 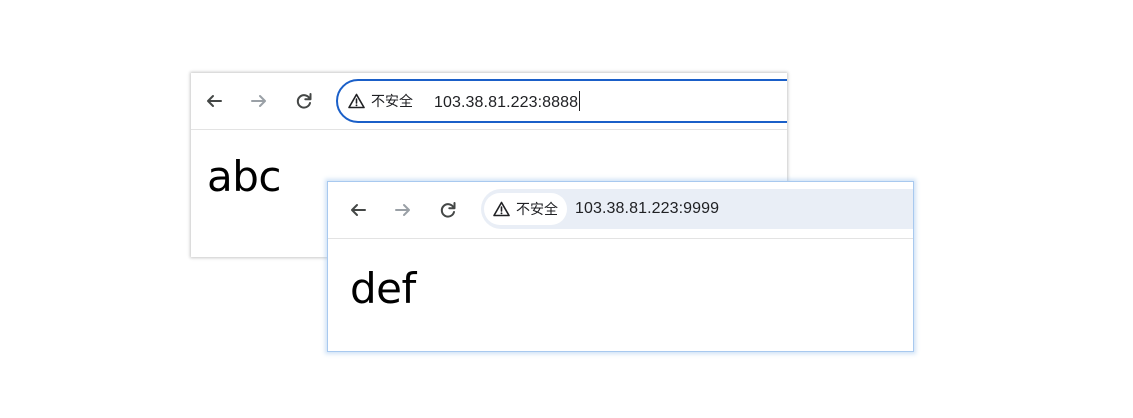 I want to click on text-caret, so click(x=580, y=100).